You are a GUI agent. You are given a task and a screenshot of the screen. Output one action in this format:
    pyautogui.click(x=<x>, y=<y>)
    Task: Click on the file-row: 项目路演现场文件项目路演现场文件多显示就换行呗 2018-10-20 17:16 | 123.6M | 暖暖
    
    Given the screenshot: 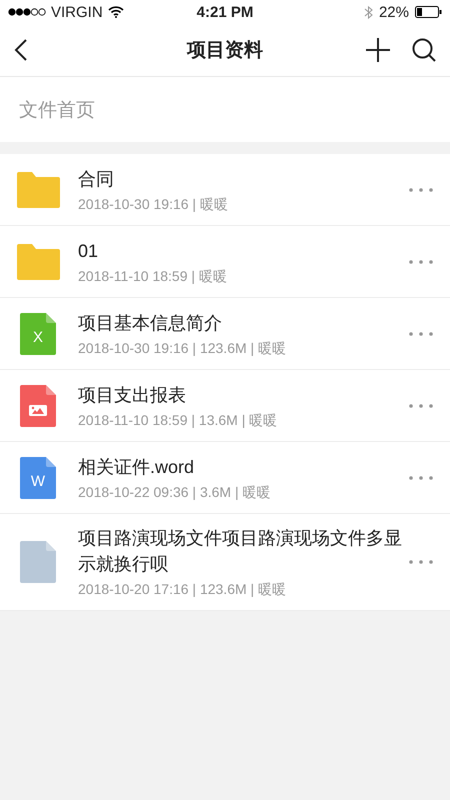 What is the action you would take?
    pyautogui.click(x=225, y=562)
    